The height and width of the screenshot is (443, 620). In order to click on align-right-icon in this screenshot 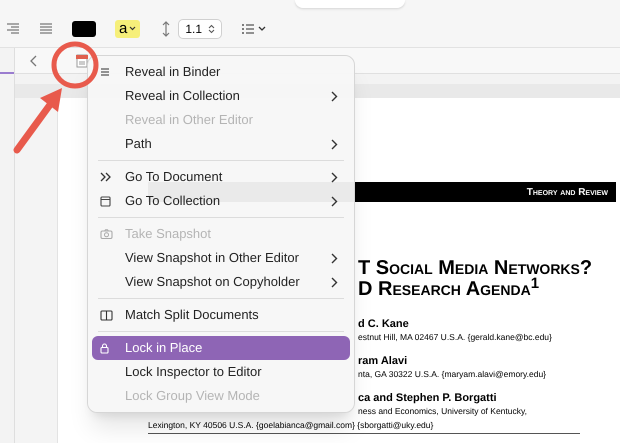, I will do `click(13, 28)`.